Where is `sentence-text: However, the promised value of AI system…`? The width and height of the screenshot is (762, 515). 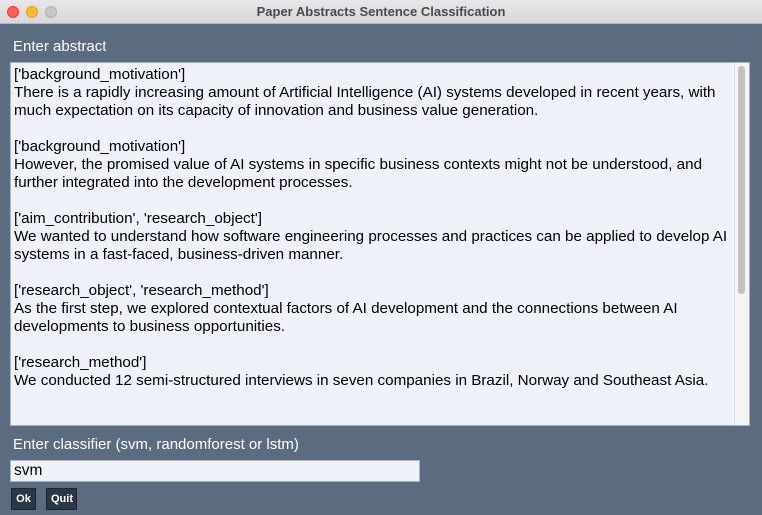
sentence-text: However, the promised value of AI system… is located at coordinates (358, 173).